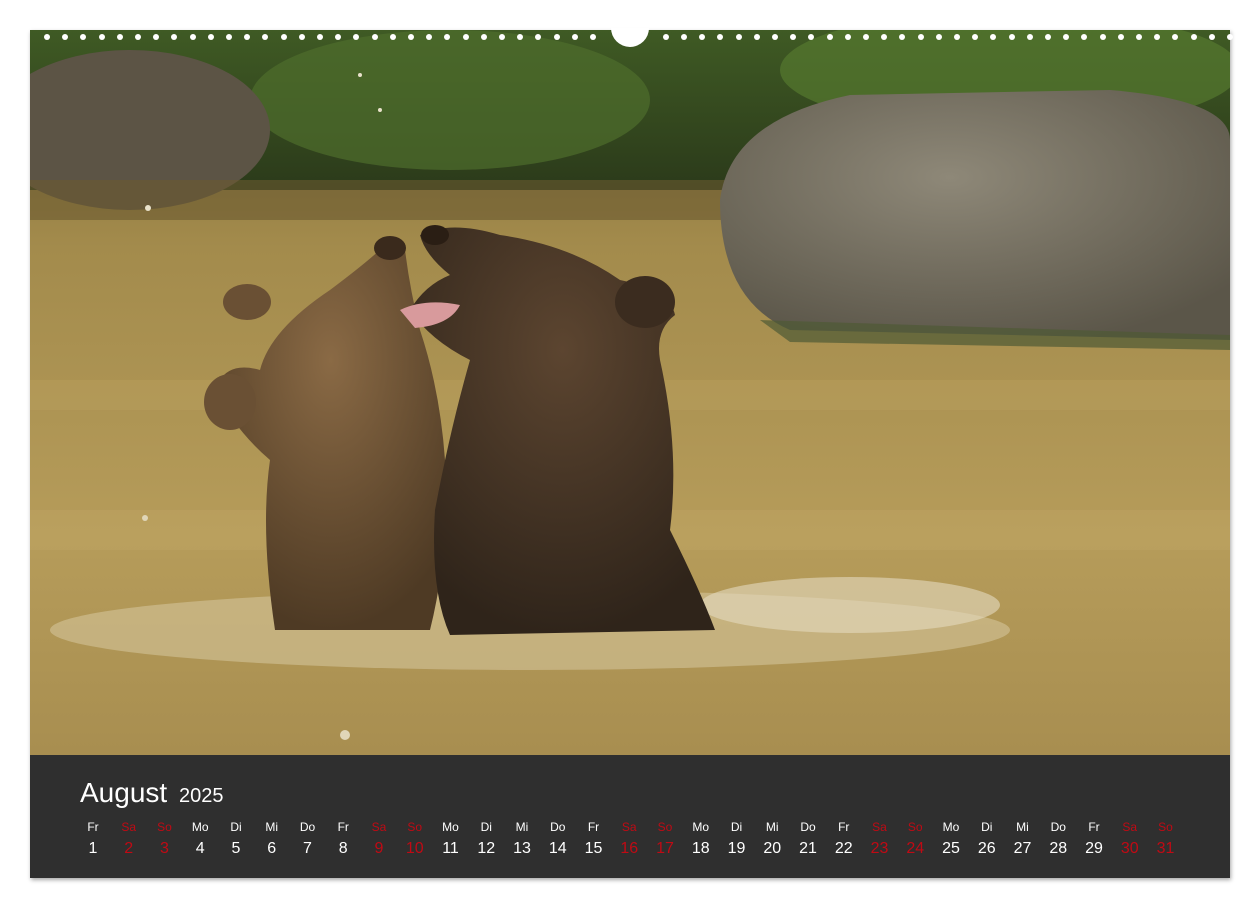 Image resolution: width=1260 pixels, height=908 pixels. I want to click on day-cell: Mo 18, so click(701, 839).